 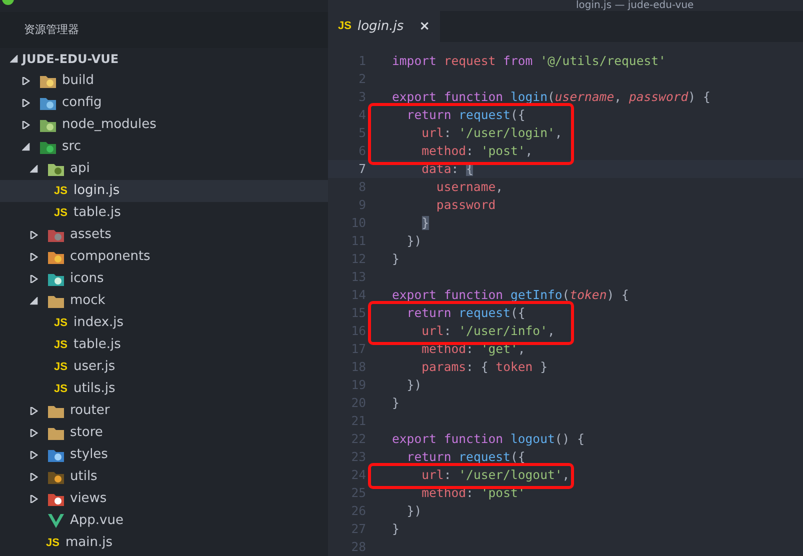 What do you see at coordinates (164, 455) in the screenshot?
I see `tree-item: styles` at bounding box center [164, 455].